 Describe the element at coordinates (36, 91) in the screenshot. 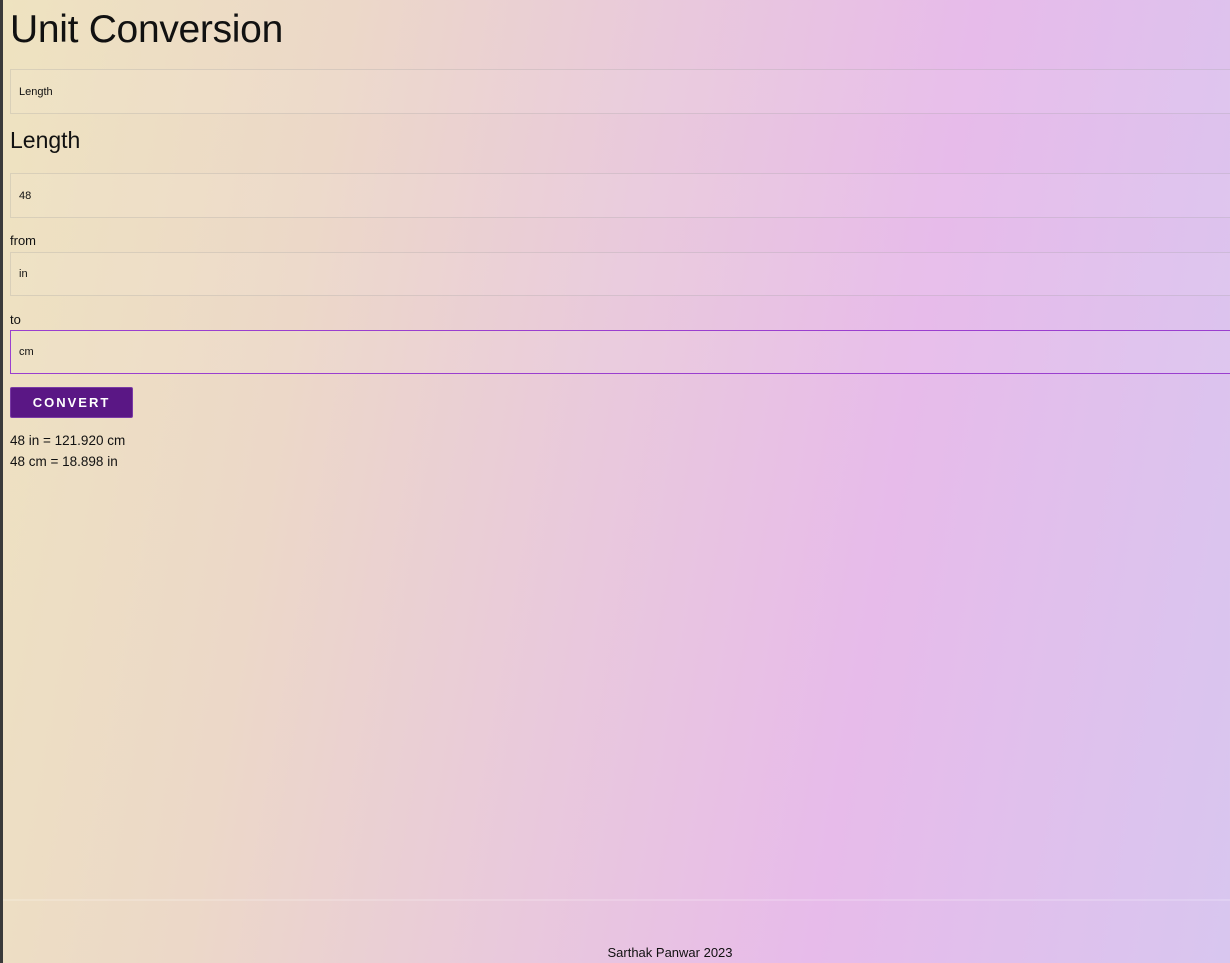

I see `category-select-value: Length` at that location.